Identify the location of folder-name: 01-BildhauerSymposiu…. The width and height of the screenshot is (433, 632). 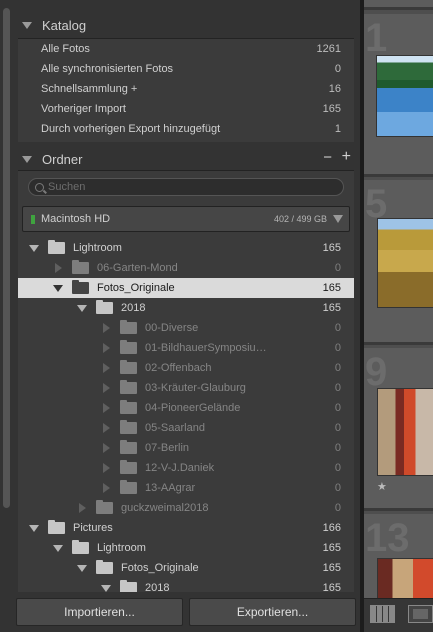
(206, 348).